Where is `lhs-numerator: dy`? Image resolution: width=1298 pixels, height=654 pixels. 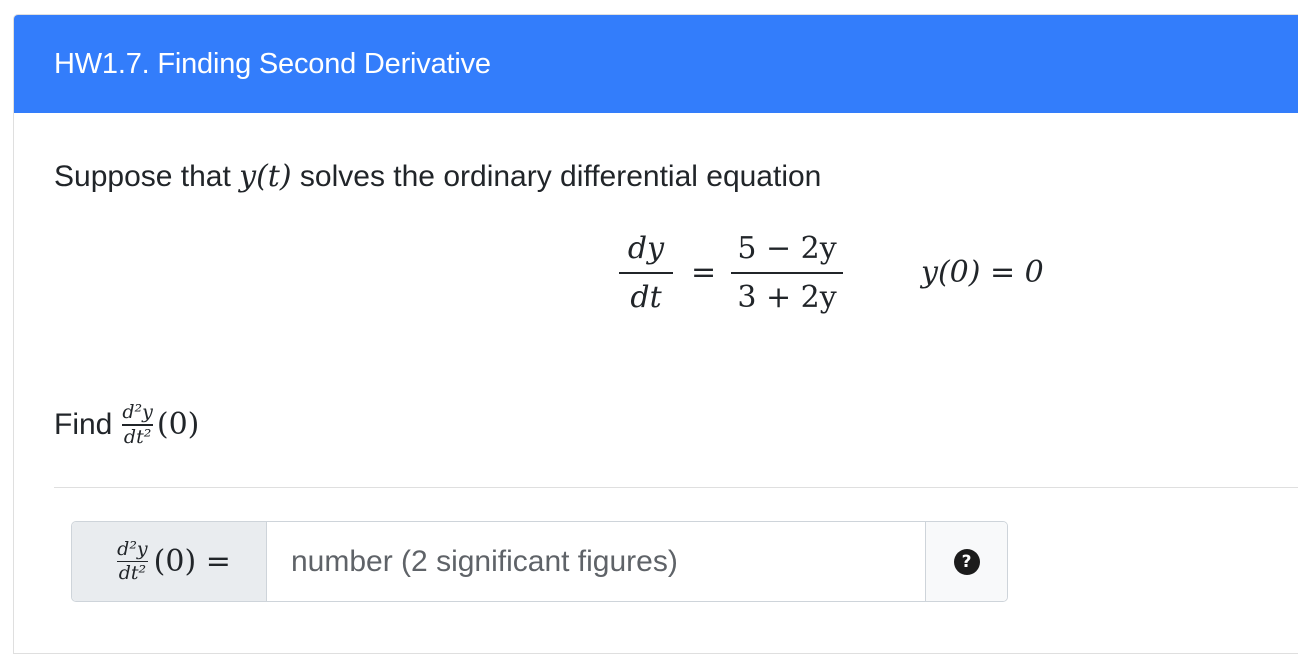 lhs-numerator: dy is located at coordinates (646, 248).